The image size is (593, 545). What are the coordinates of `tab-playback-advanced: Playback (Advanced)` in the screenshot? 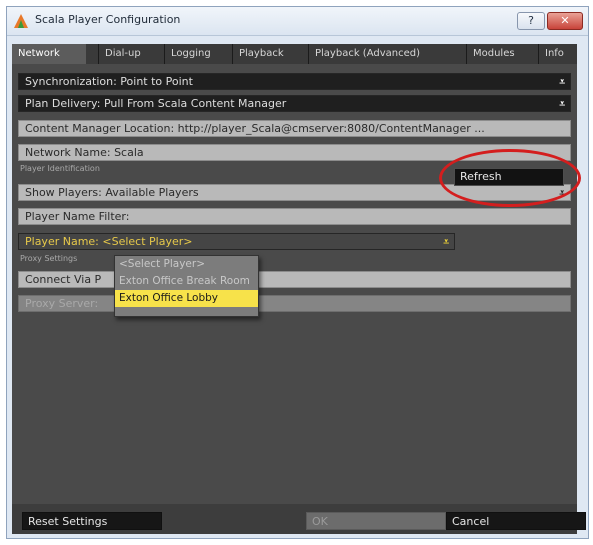 It's located at (387, 54).